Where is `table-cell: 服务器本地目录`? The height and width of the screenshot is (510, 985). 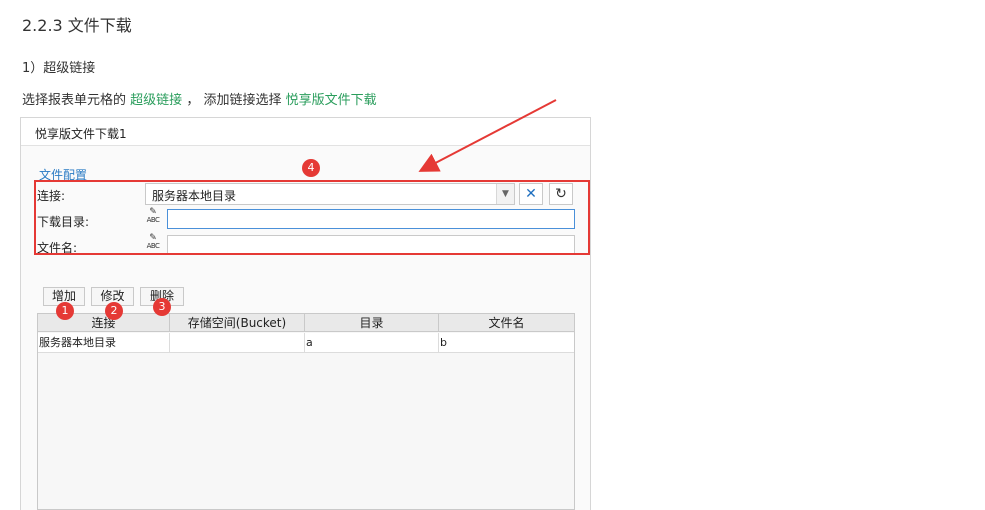 table-cell: 服务器本地目录 is located at coordinates (104, 343).